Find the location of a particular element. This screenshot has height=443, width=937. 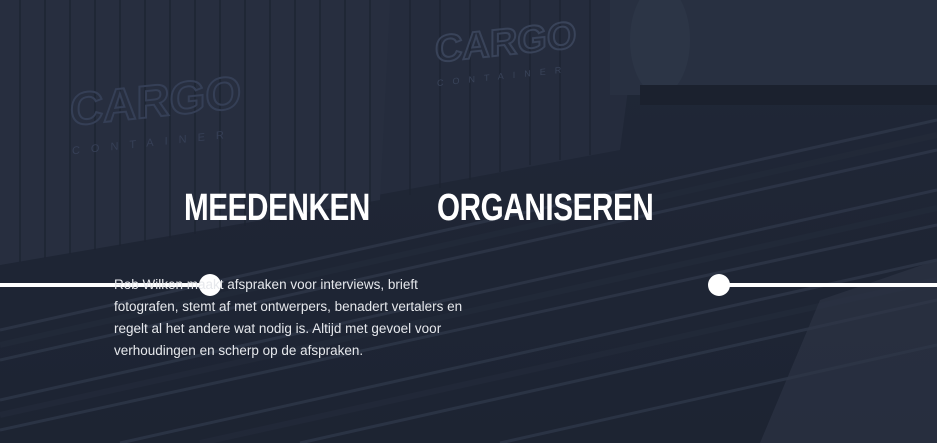

heading-organiseren: ORGANISEREN is located at coordinates (545, 208).